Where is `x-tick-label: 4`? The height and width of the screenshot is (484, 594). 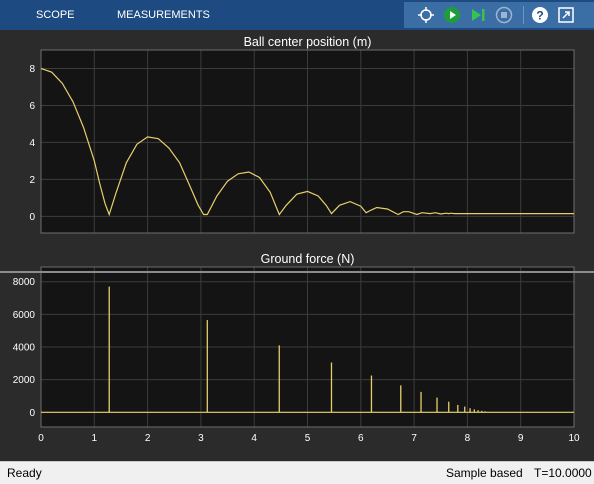 x-tick-label: 4 is located at coordinates (254, 438).